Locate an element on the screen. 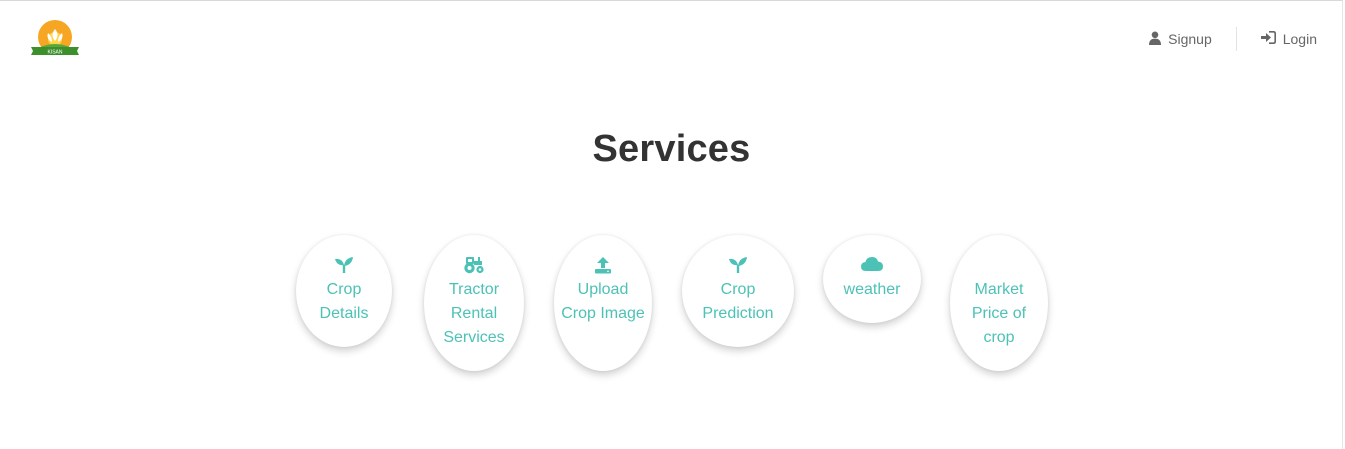  service-label: Market Price of crop is located at coordinates (999, 313).